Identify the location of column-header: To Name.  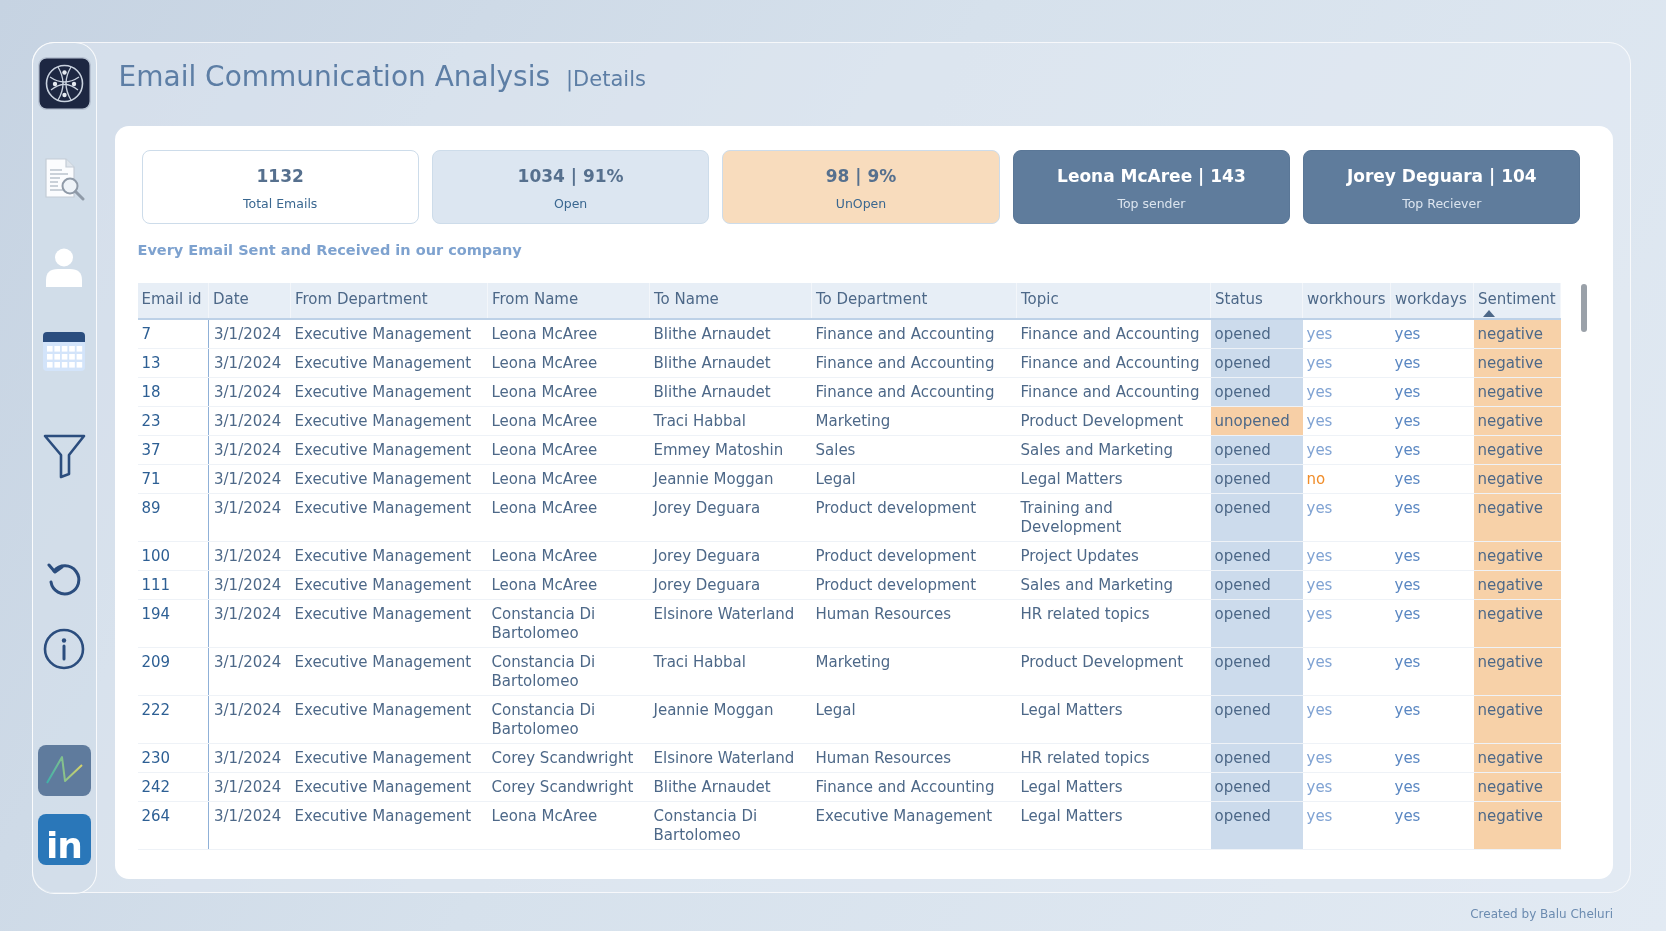
(730, 301).